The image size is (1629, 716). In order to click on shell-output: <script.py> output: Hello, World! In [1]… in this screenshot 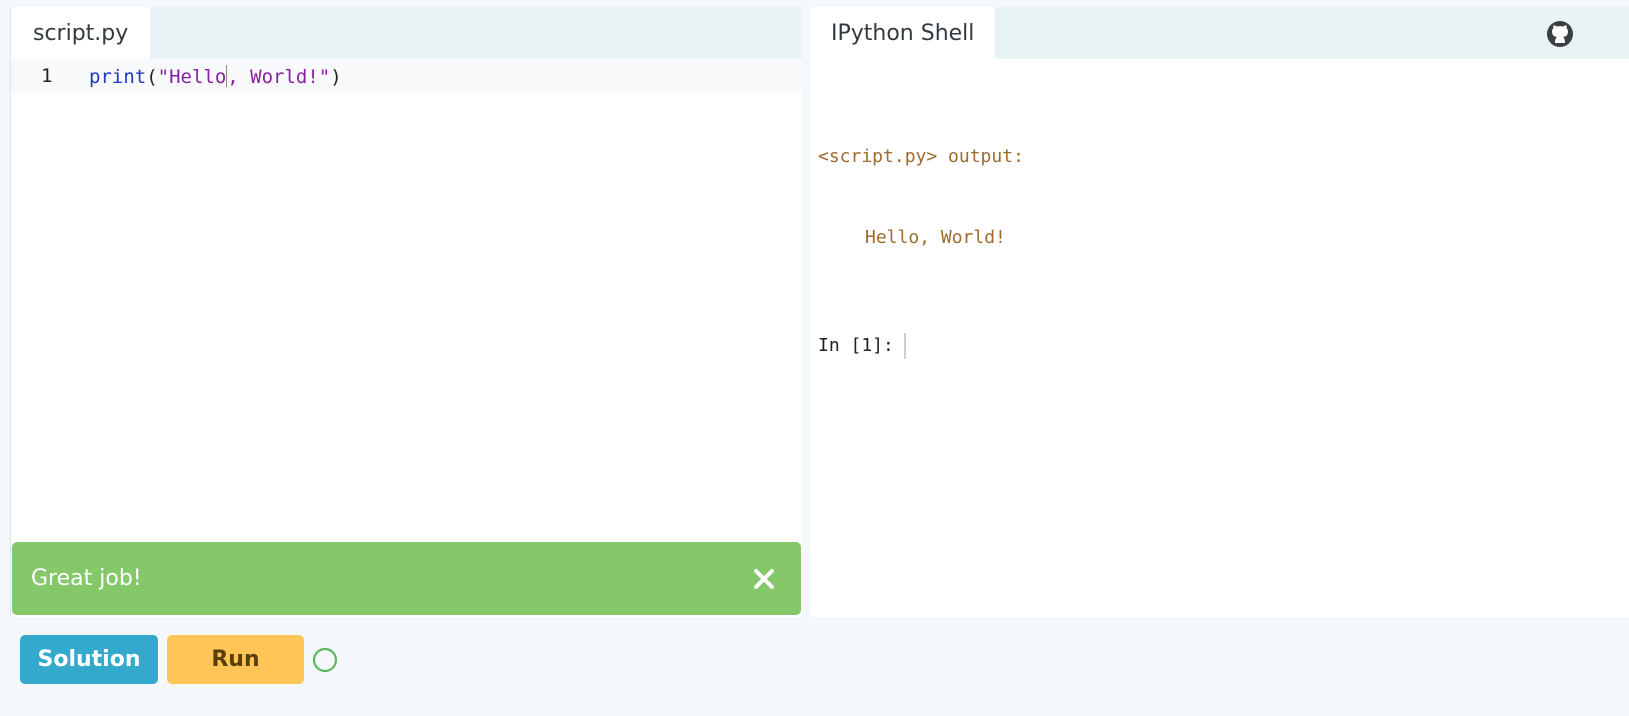, I will do `click(921, 251)`.